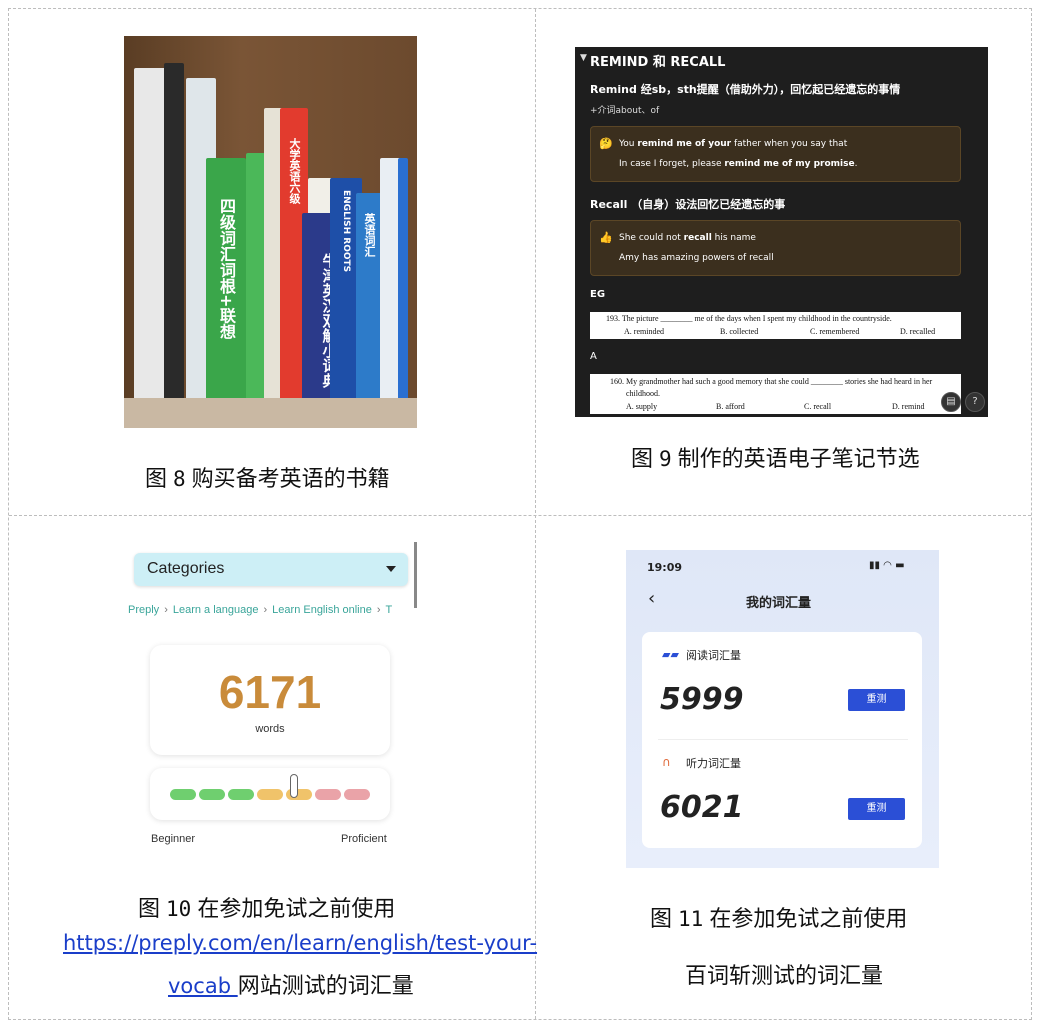 This screenshot has height=1032, width=1043. Describe the element at coordinates (520, 515) in the screenshot. I see `row-divider` at that location.